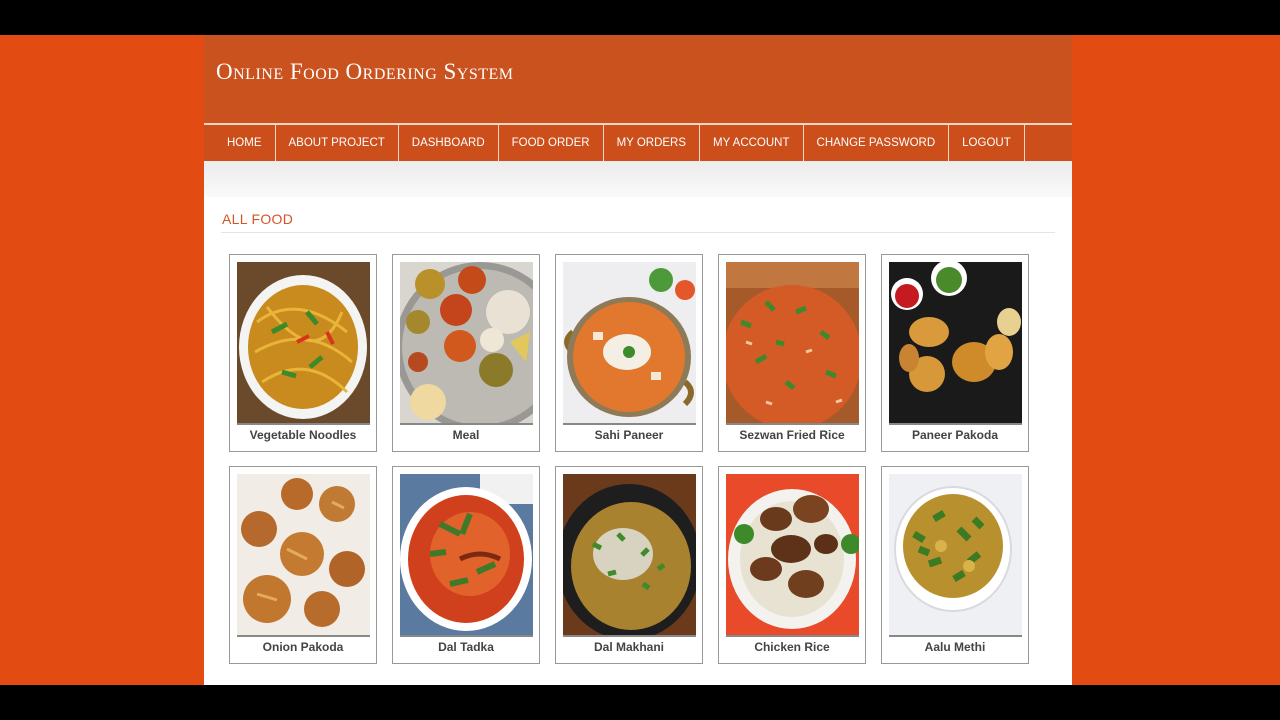 This screenshot has width=1280, height=720. Describe the element at coordinates (629, 435) in the screenshot. I see `food-name: Sahi Paneer` at that location.